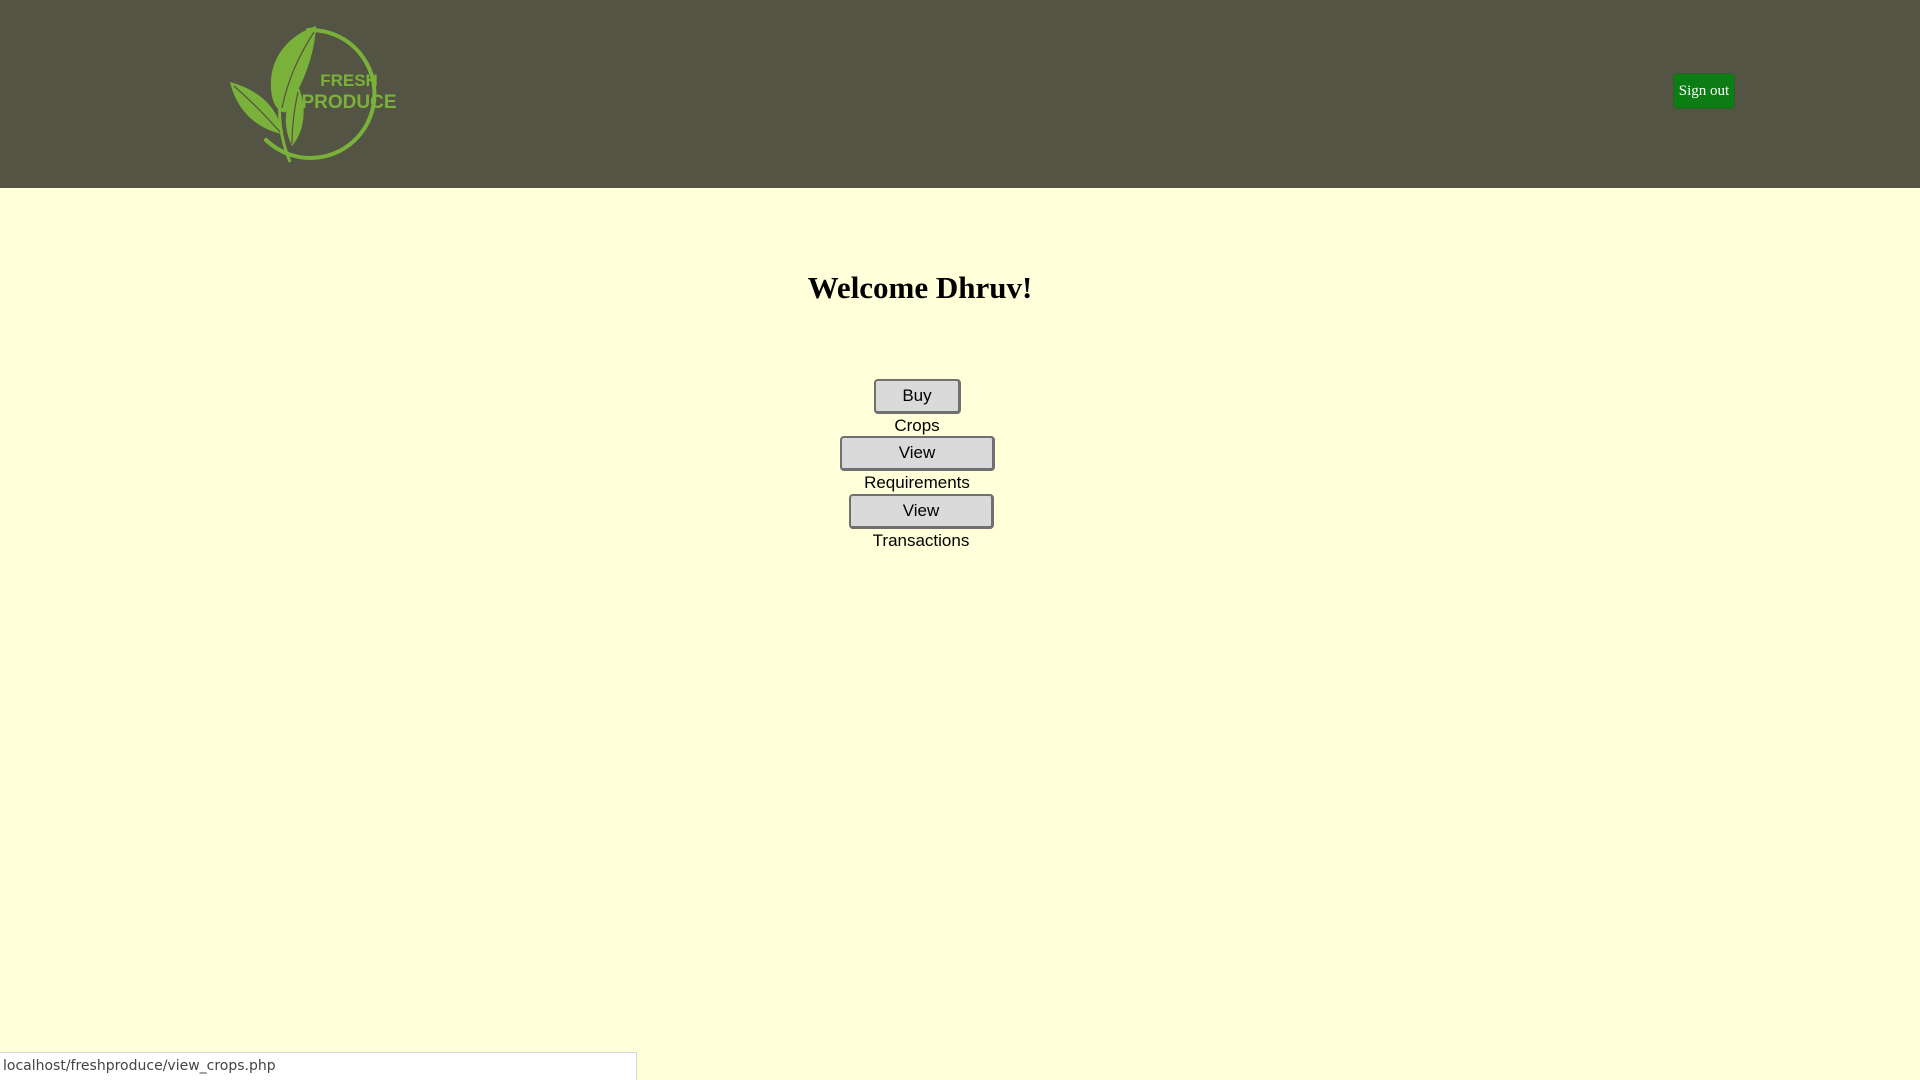  What do you see at coordinates (1704, 91) in the screenshot?
I see `sign-out-button: Sign out` at bounding box center [1704, 91].